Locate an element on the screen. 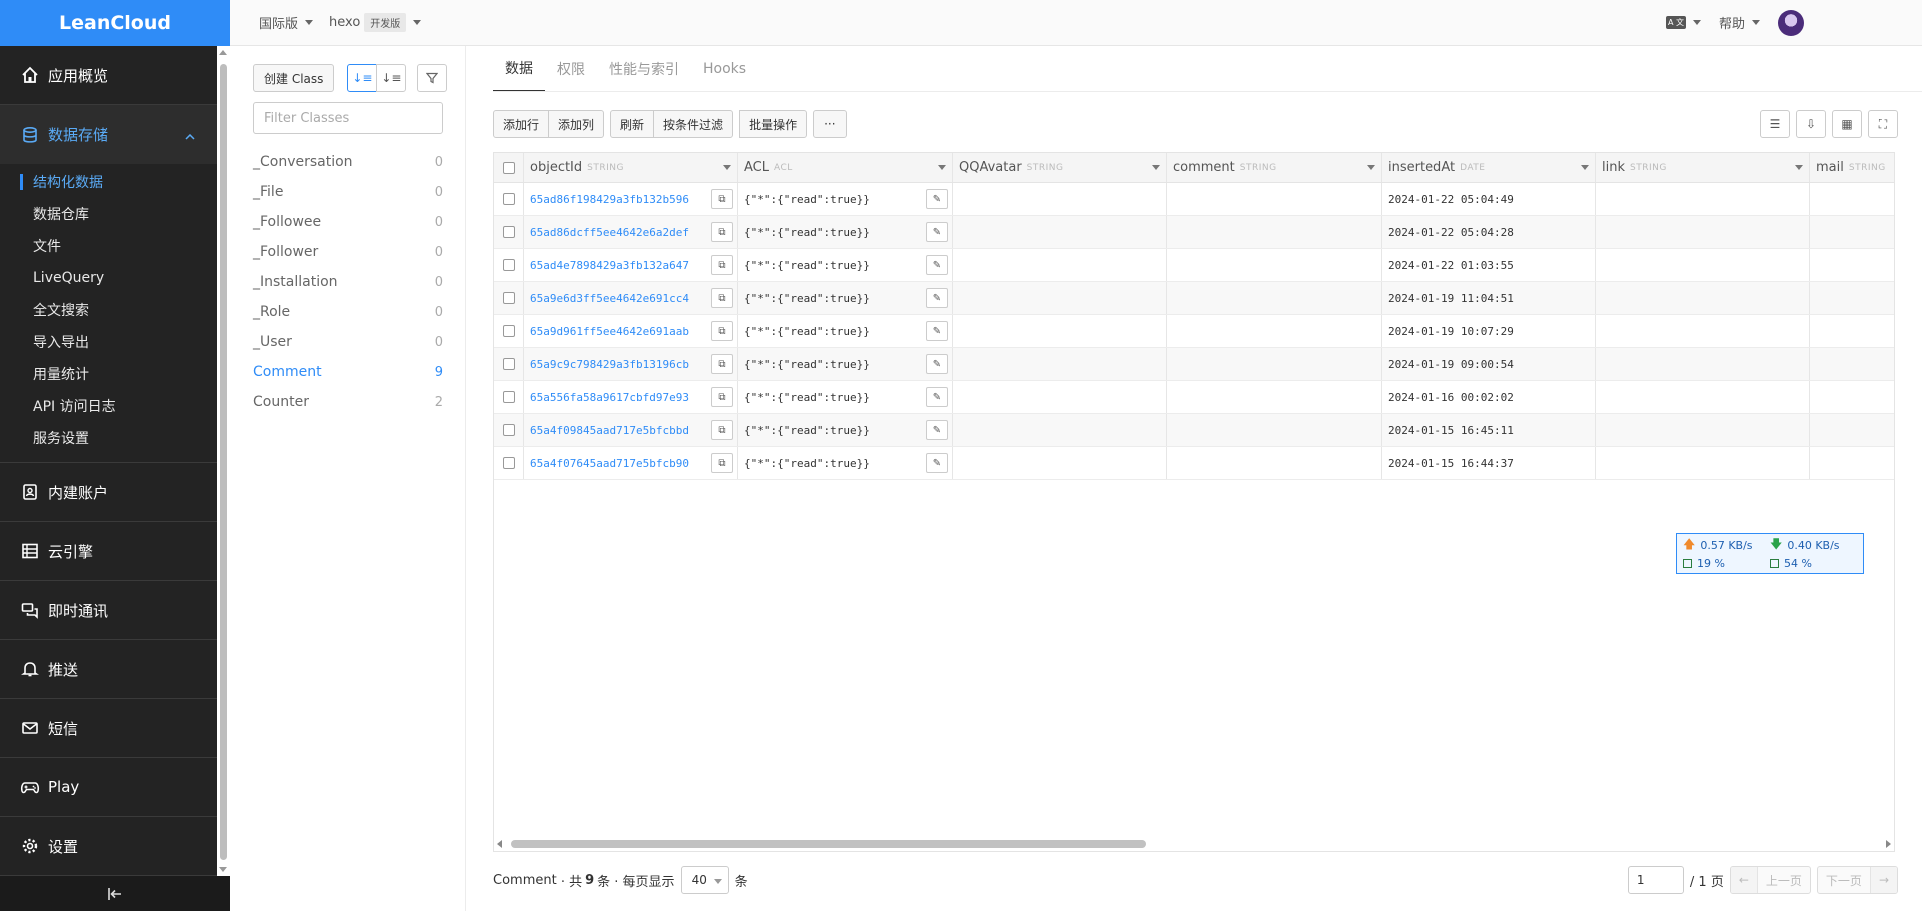  sidebar-item-engine: 云引擎 is located at coordinates (108, 551).